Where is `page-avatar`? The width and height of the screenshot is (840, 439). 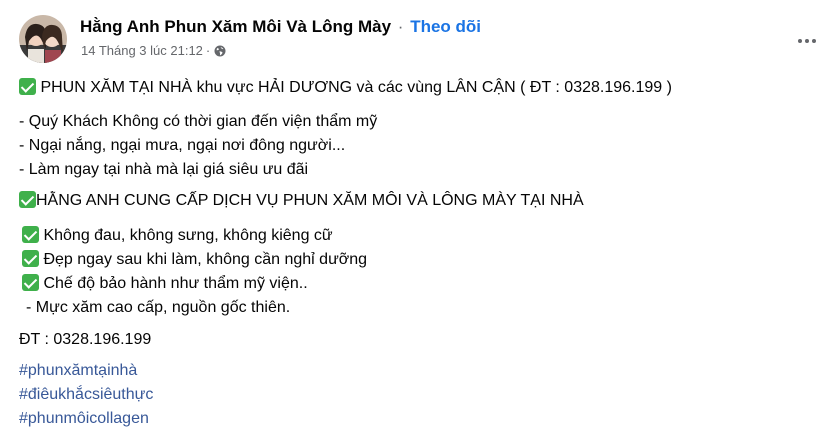
page-avatar is located at coordinates (43, 39).